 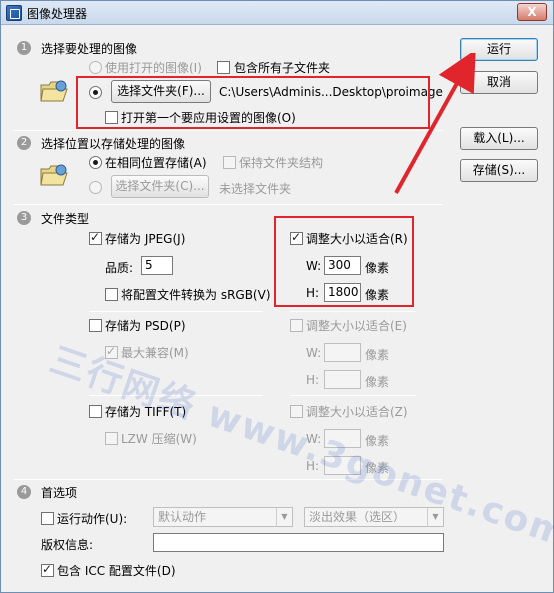 I want to click on section4-title: 首选项, so click(x=59, y=493).